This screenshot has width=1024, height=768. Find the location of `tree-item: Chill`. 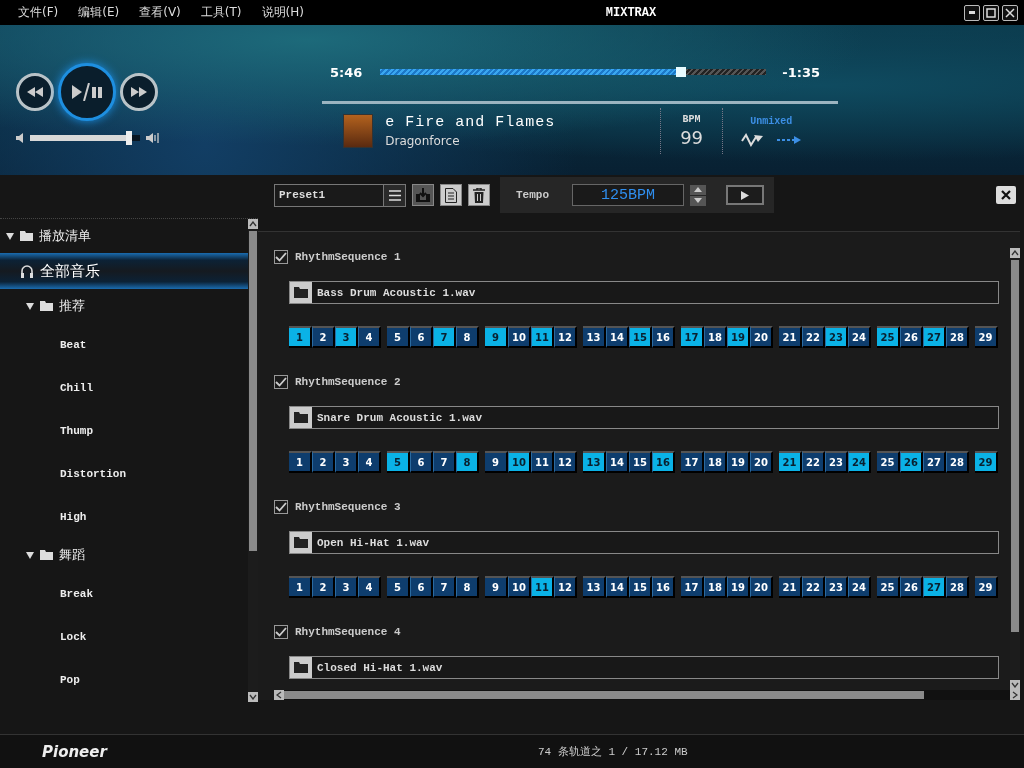

tree-item: Chill is located at coordinates (124, 387).